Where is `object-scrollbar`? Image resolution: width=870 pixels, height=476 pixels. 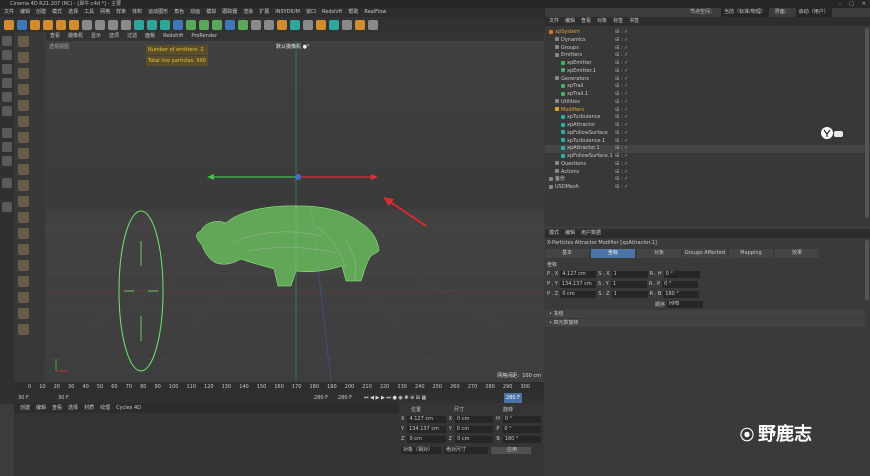
object-scrollbar is located at coordinates (867, 123).